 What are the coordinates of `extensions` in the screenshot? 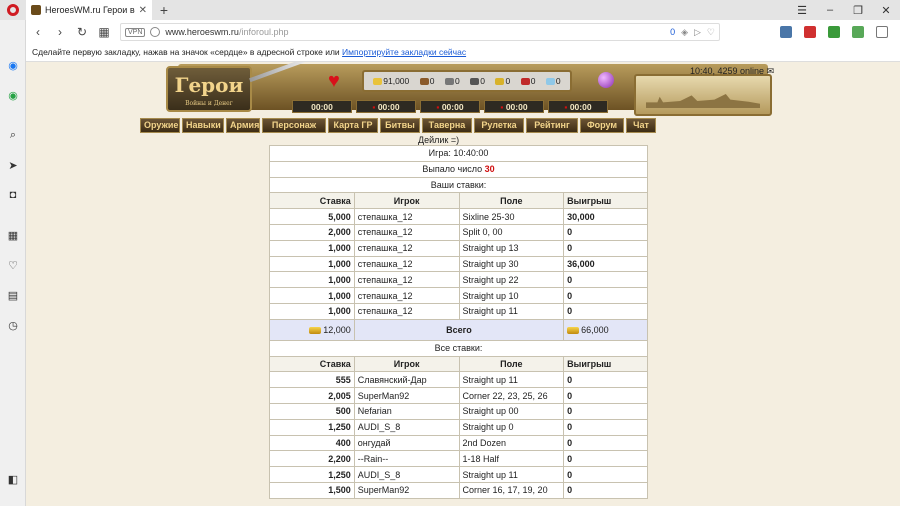 It's located at (838, 32).